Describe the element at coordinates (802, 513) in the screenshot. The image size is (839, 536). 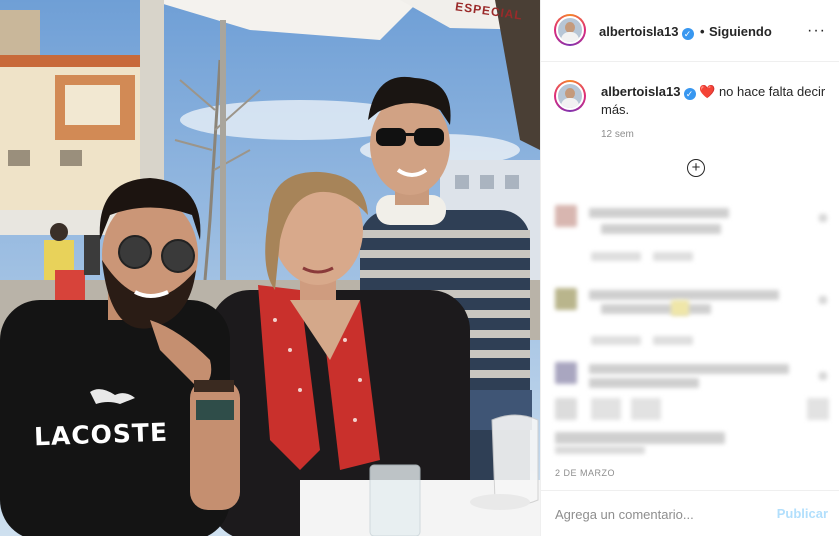
I see `publish-button: Publicar` at that location.